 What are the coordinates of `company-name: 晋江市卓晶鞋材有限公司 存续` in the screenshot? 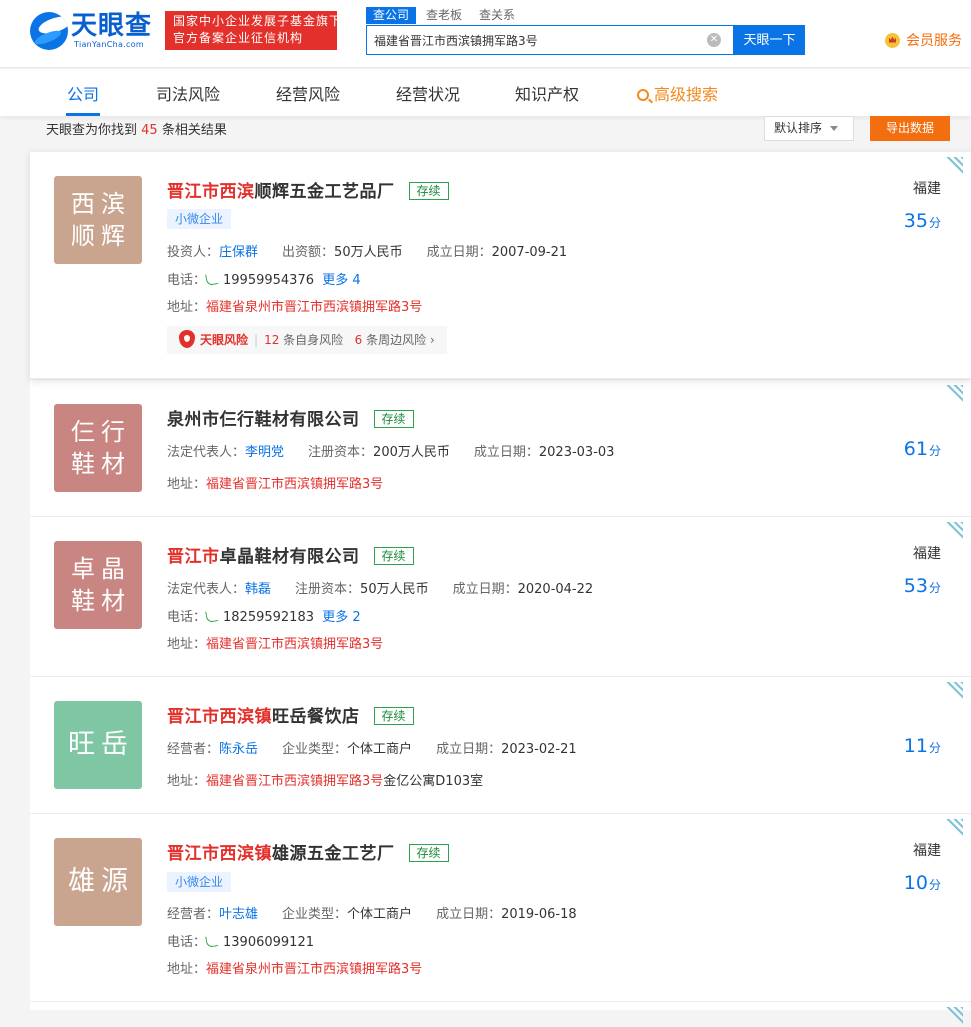 It's located at (290, 554).